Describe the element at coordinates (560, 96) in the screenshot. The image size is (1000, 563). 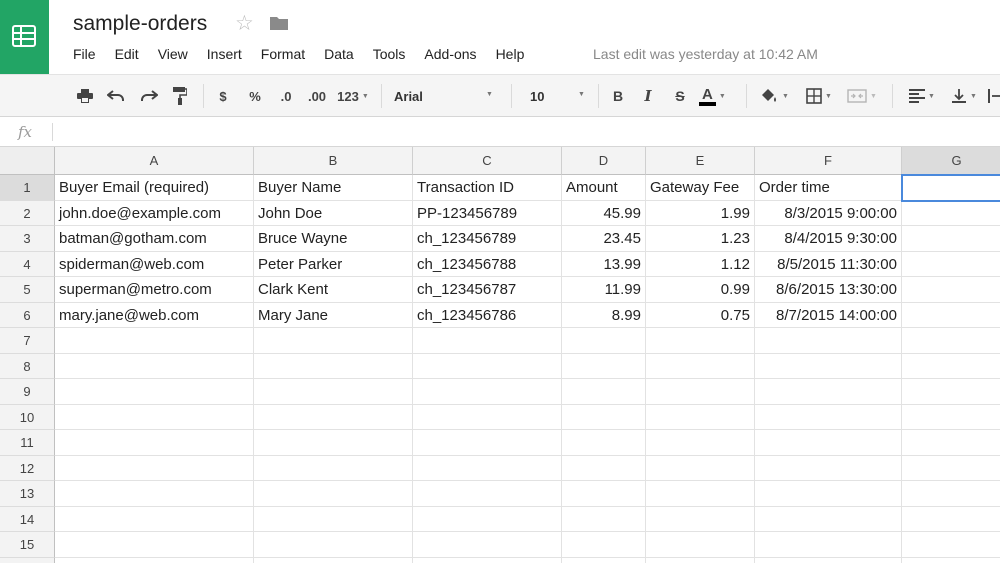
I see `font-size-dropdown: 10 ▼` at that location.